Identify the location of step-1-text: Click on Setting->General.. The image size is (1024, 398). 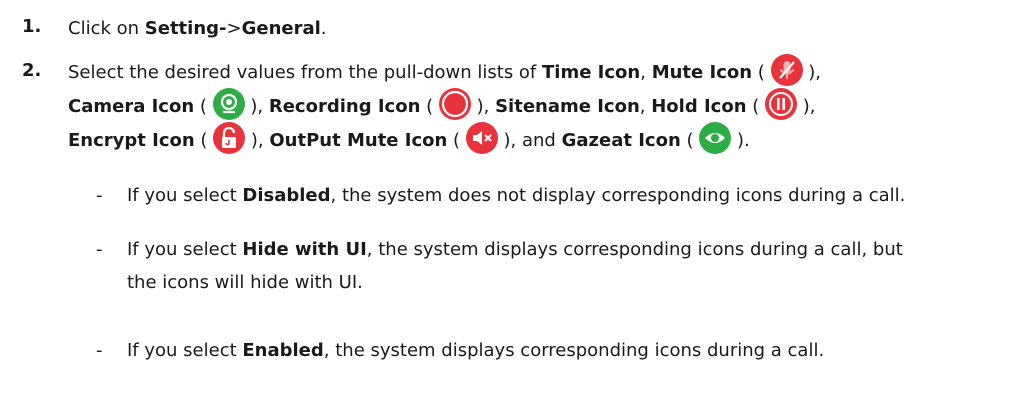
(197, 28).